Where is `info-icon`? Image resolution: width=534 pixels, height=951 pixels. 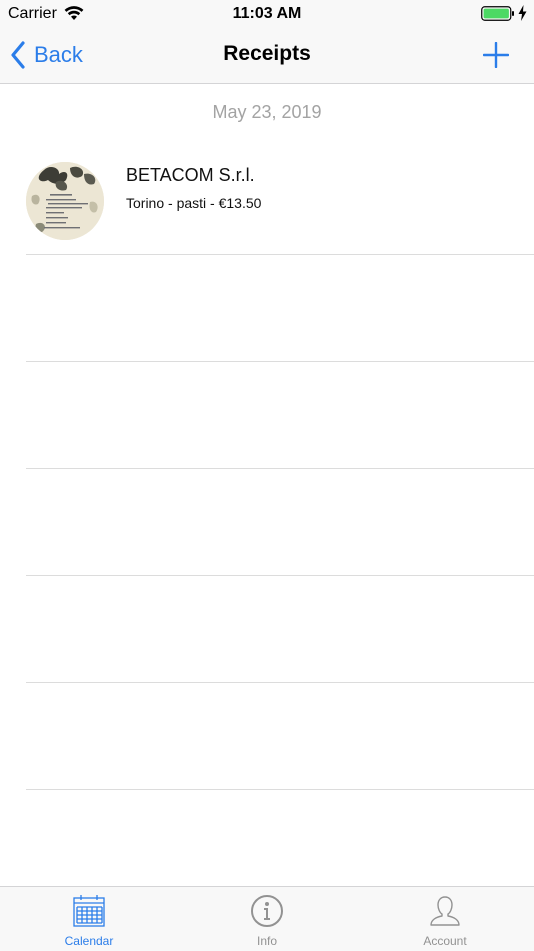 info-icon is located at coordinates (267, 911).